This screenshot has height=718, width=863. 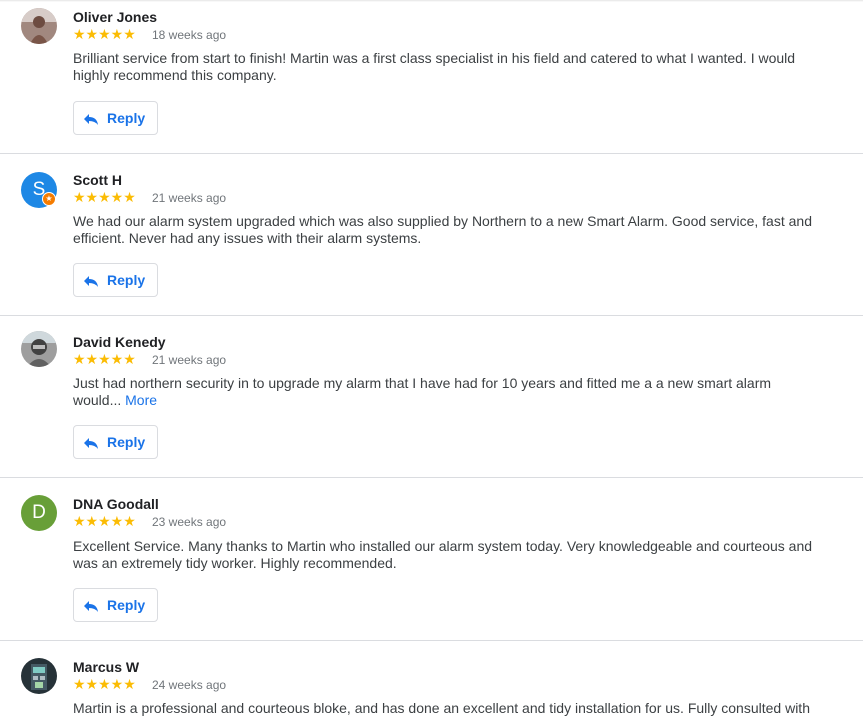 What do you see at coordinates (49, 199) in the screenshot?
I see `local-guide-icon: ★` at bounding box center [49, 199].